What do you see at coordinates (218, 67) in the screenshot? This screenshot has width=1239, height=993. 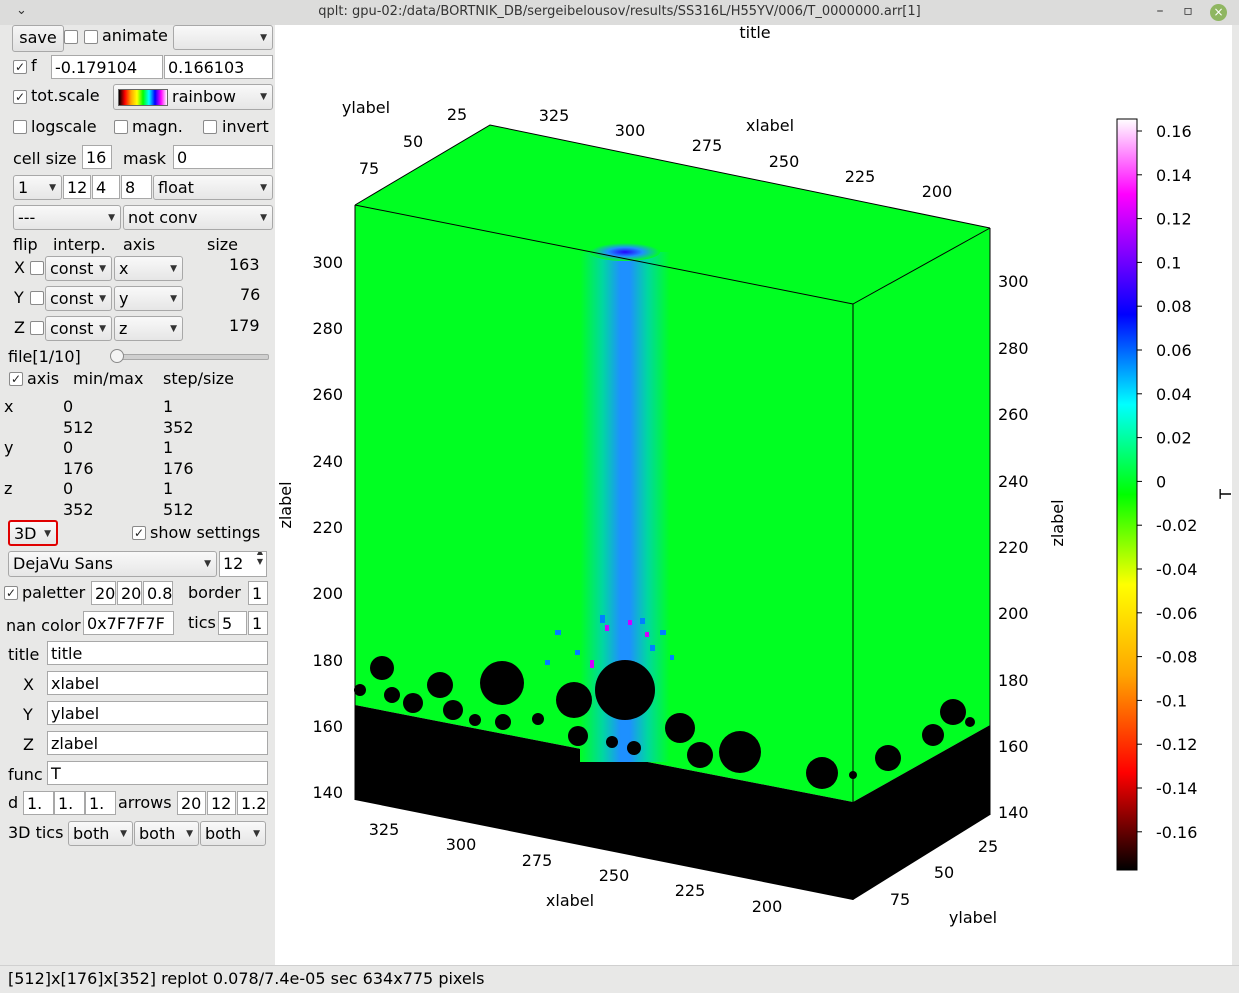 I see `f-max-input: 0.166103` at bounding box center [218, 67].